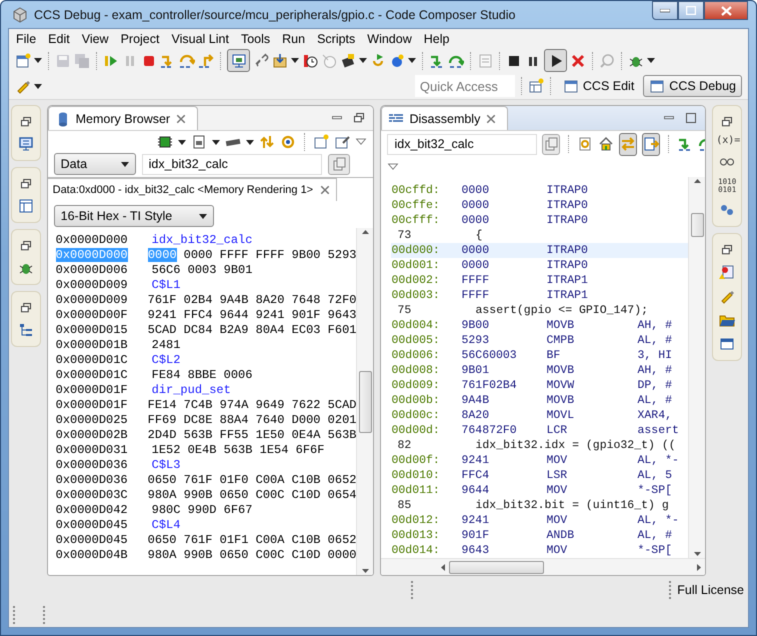  Describe the element at coordinates (539, 445) in the screenshot. I see `source-row: 82 idx_bit32.idx = (gpio32_t) ((` at that location.